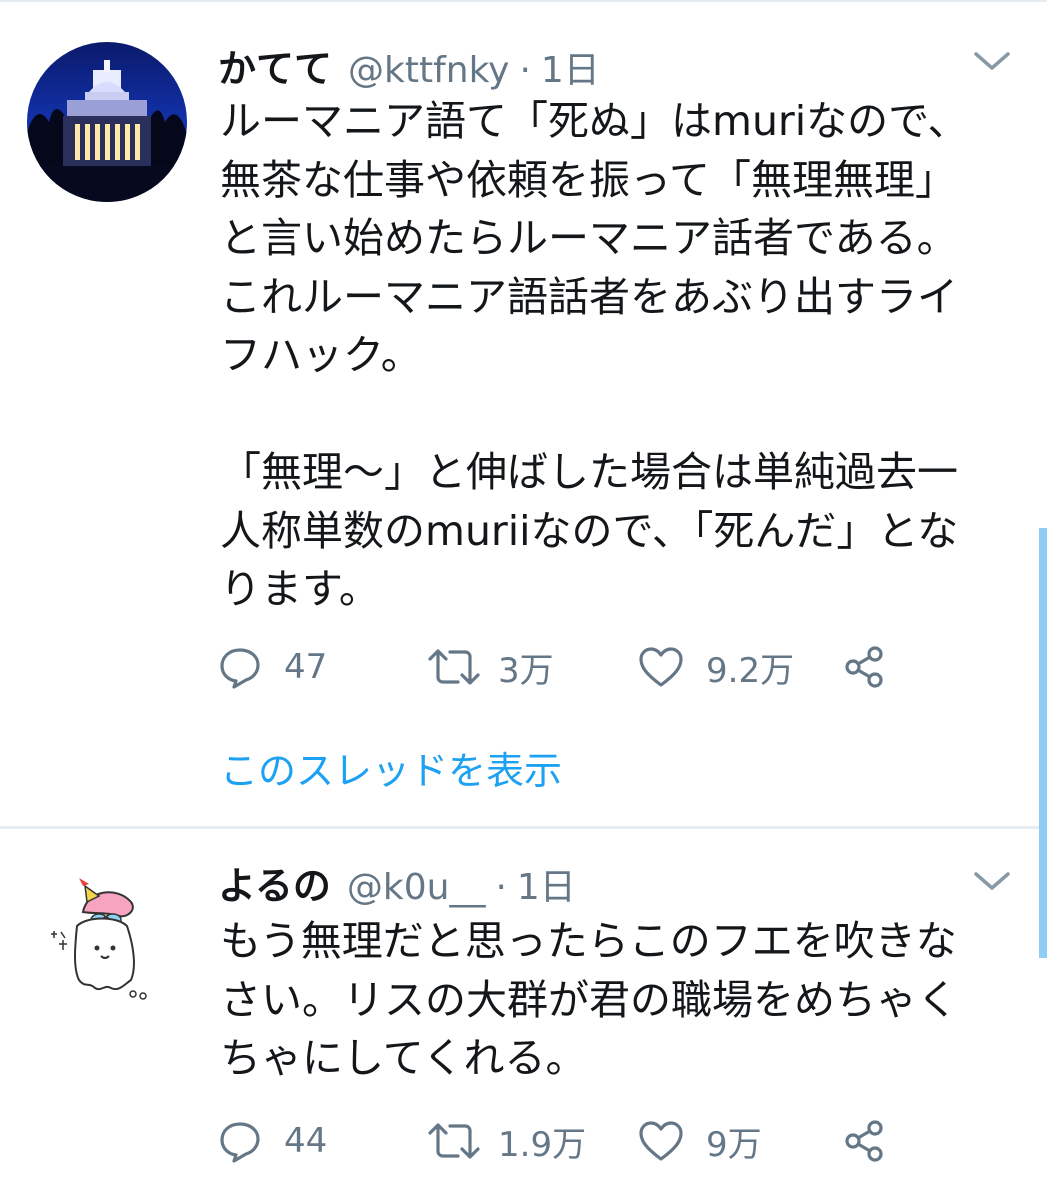  Describe the element at coordinates (416, 887) in the screenshot. I see `user-handle: @k0u__` at that location.